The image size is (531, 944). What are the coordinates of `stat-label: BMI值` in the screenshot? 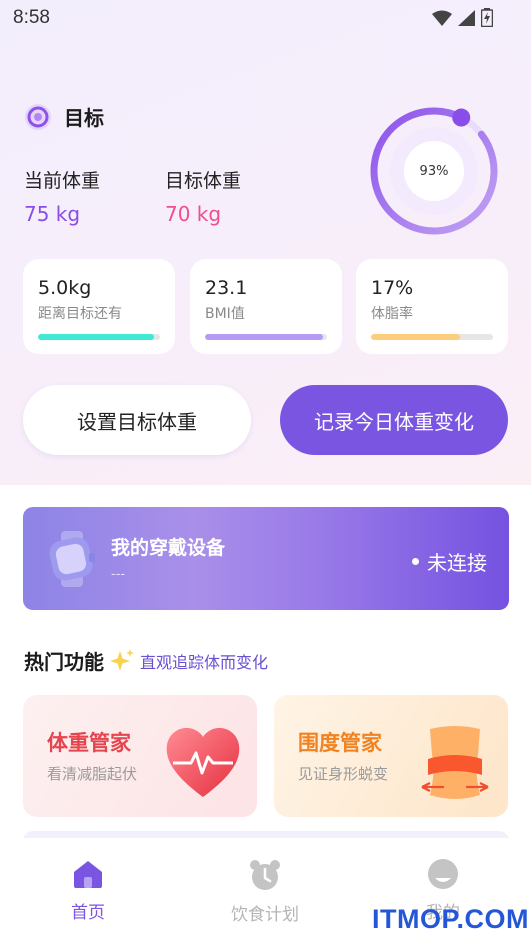 It's located at (225, 314).